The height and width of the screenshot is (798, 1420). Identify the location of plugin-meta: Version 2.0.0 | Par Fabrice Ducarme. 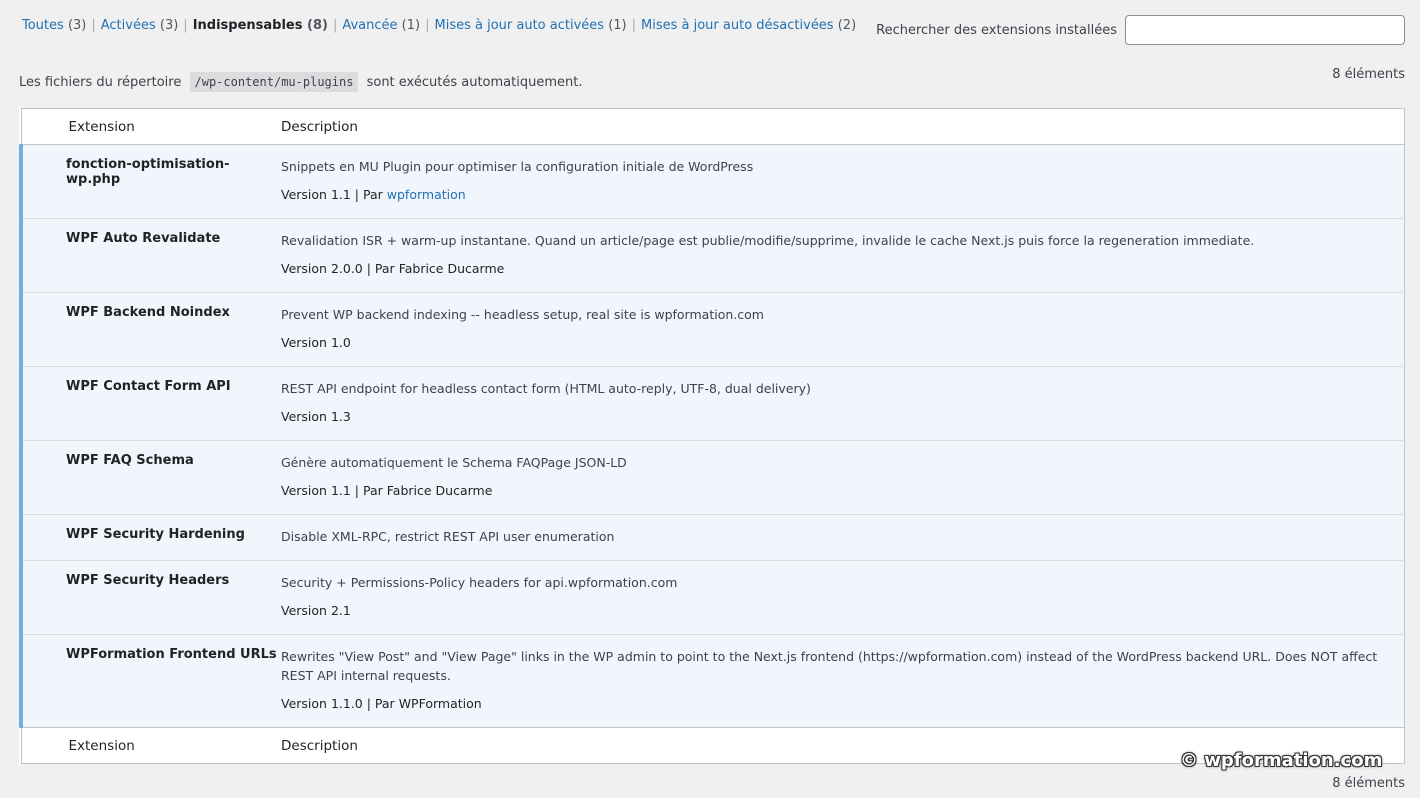
(393, 268).